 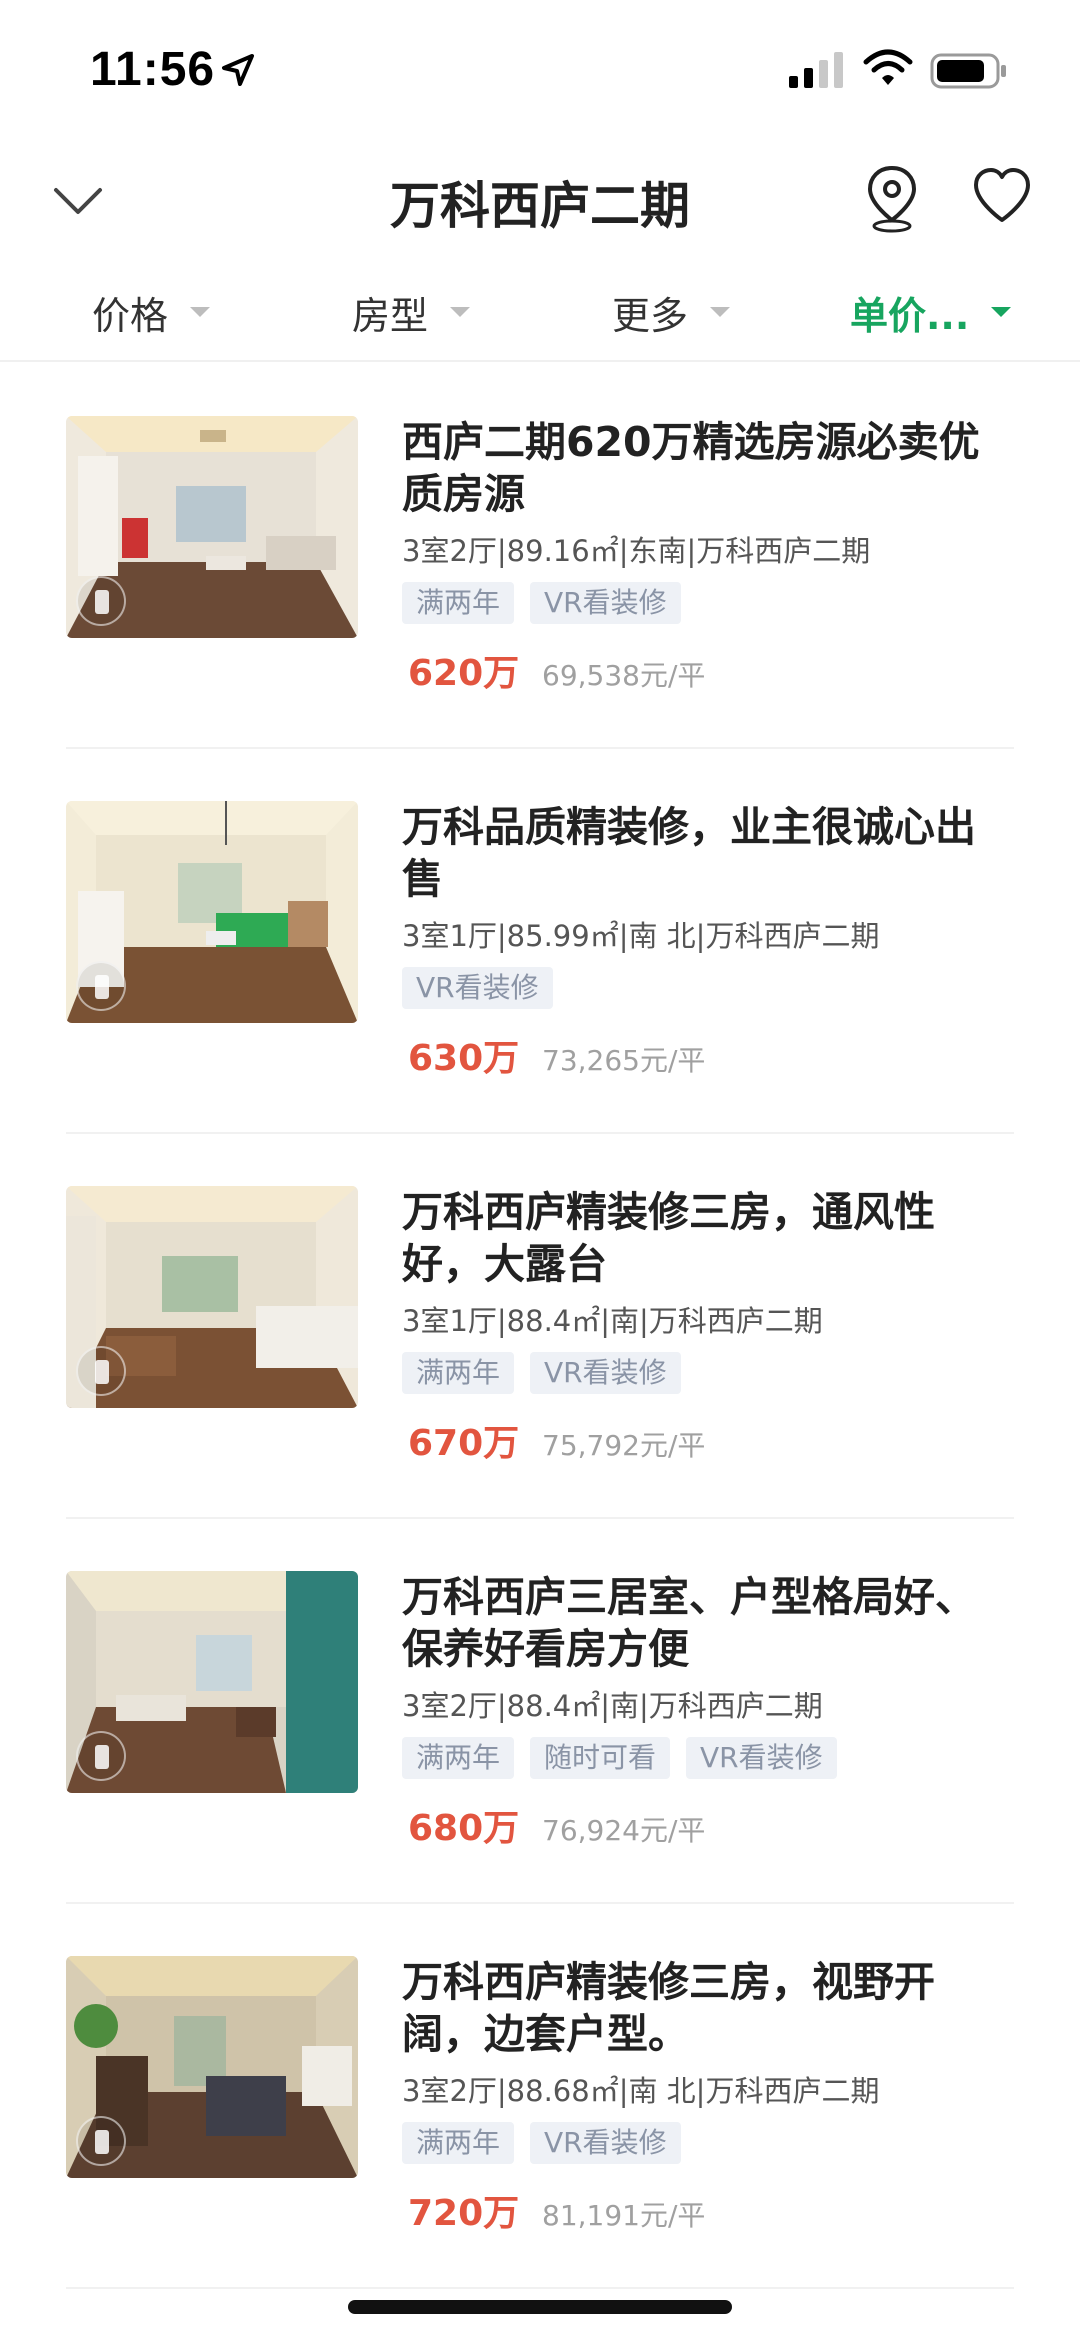 What do you see at coordinates (238, 70) in the screenshot?
I see `location-arrow-icon` at bounding box center [238, 70].